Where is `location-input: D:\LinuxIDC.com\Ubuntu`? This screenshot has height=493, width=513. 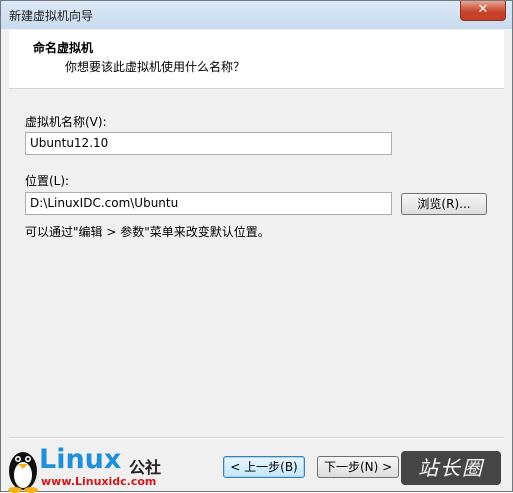 location-input: D:\LinuxIDC.com\Ubuntu is located at coordinates (208, 203).